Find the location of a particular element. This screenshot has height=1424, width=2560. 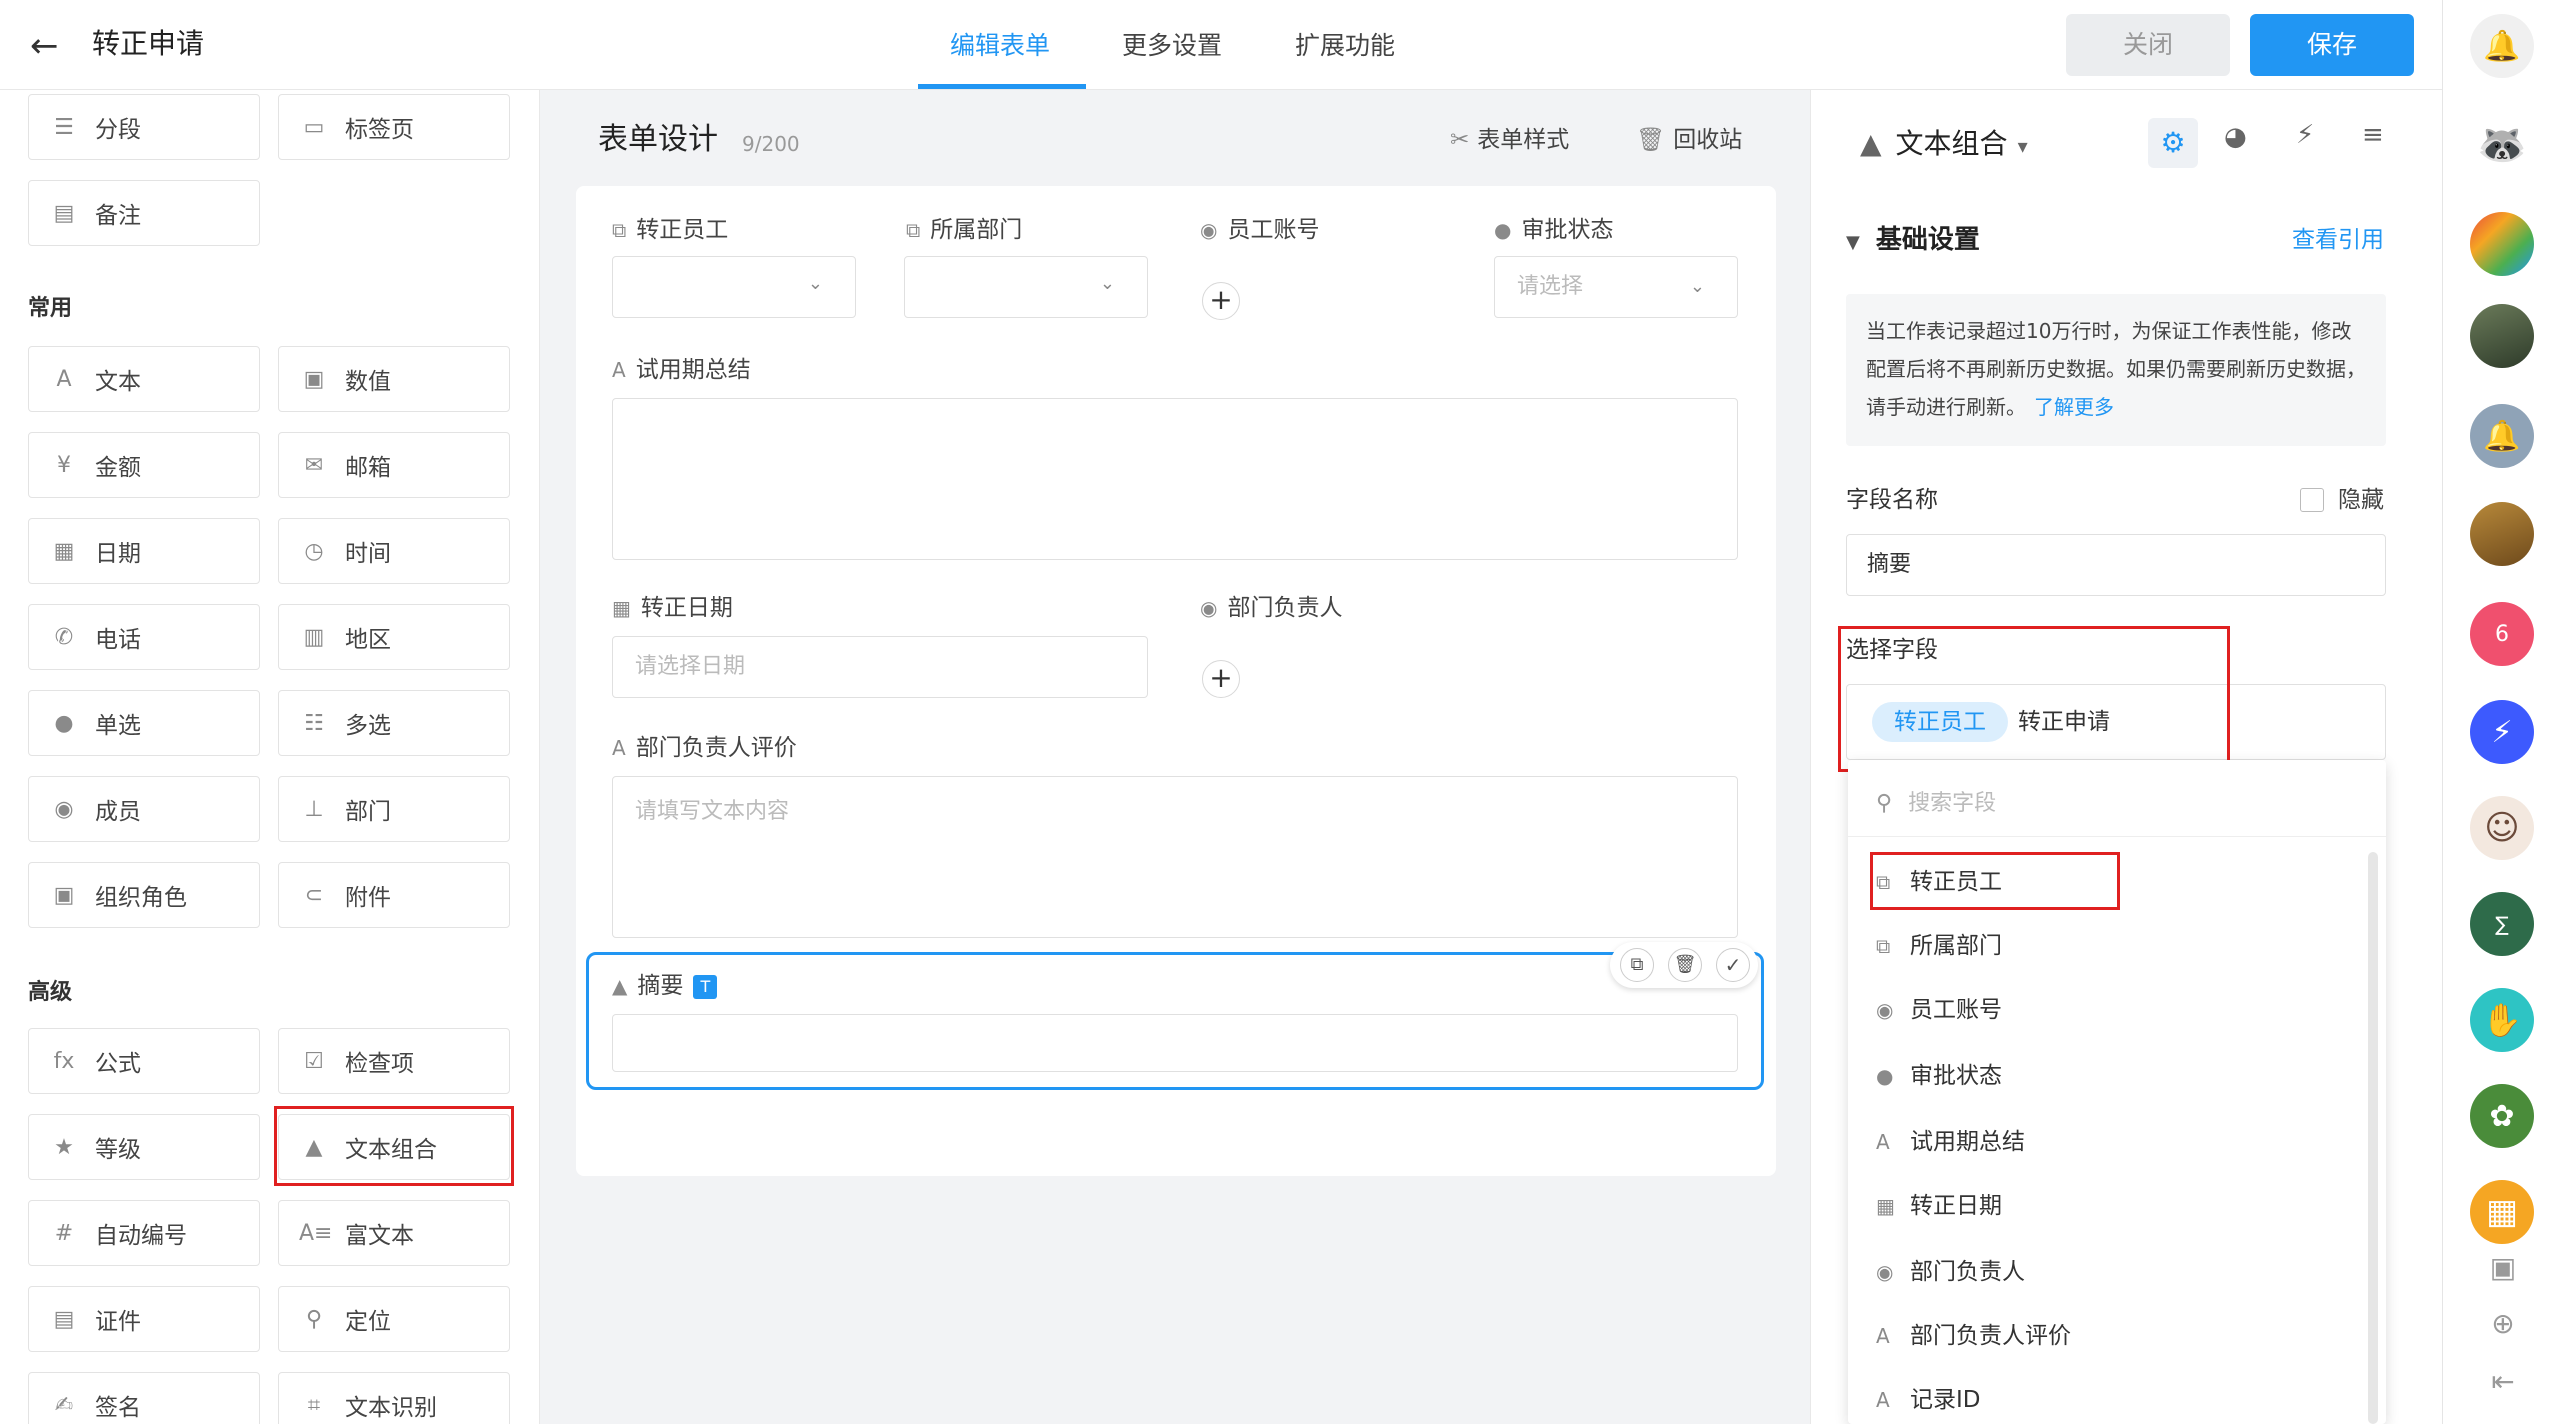

team-avatar-icon is located at coordinates (2502, 244).